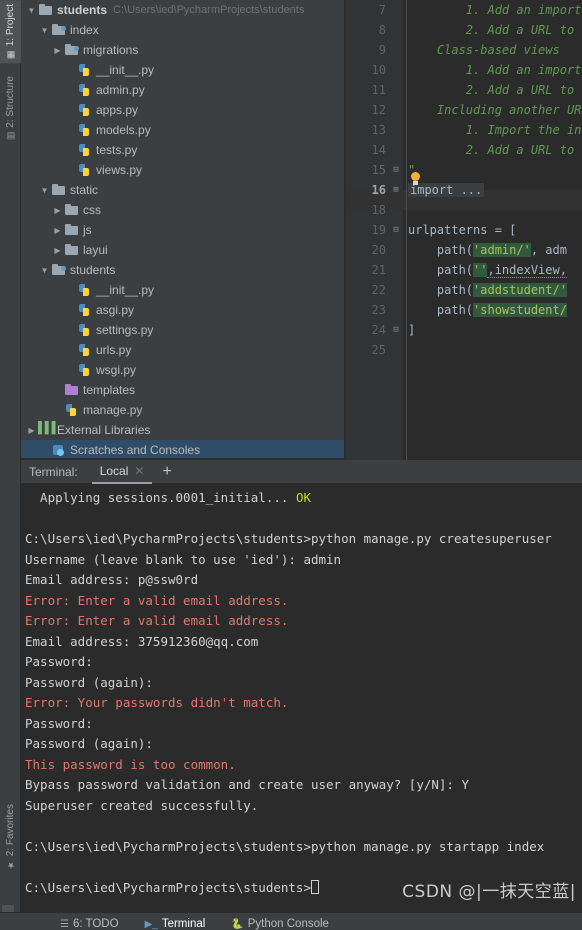  Describe the element at coordinates (123, 130) in the screenshot. I see `tree-row-label: models.py` at that location.